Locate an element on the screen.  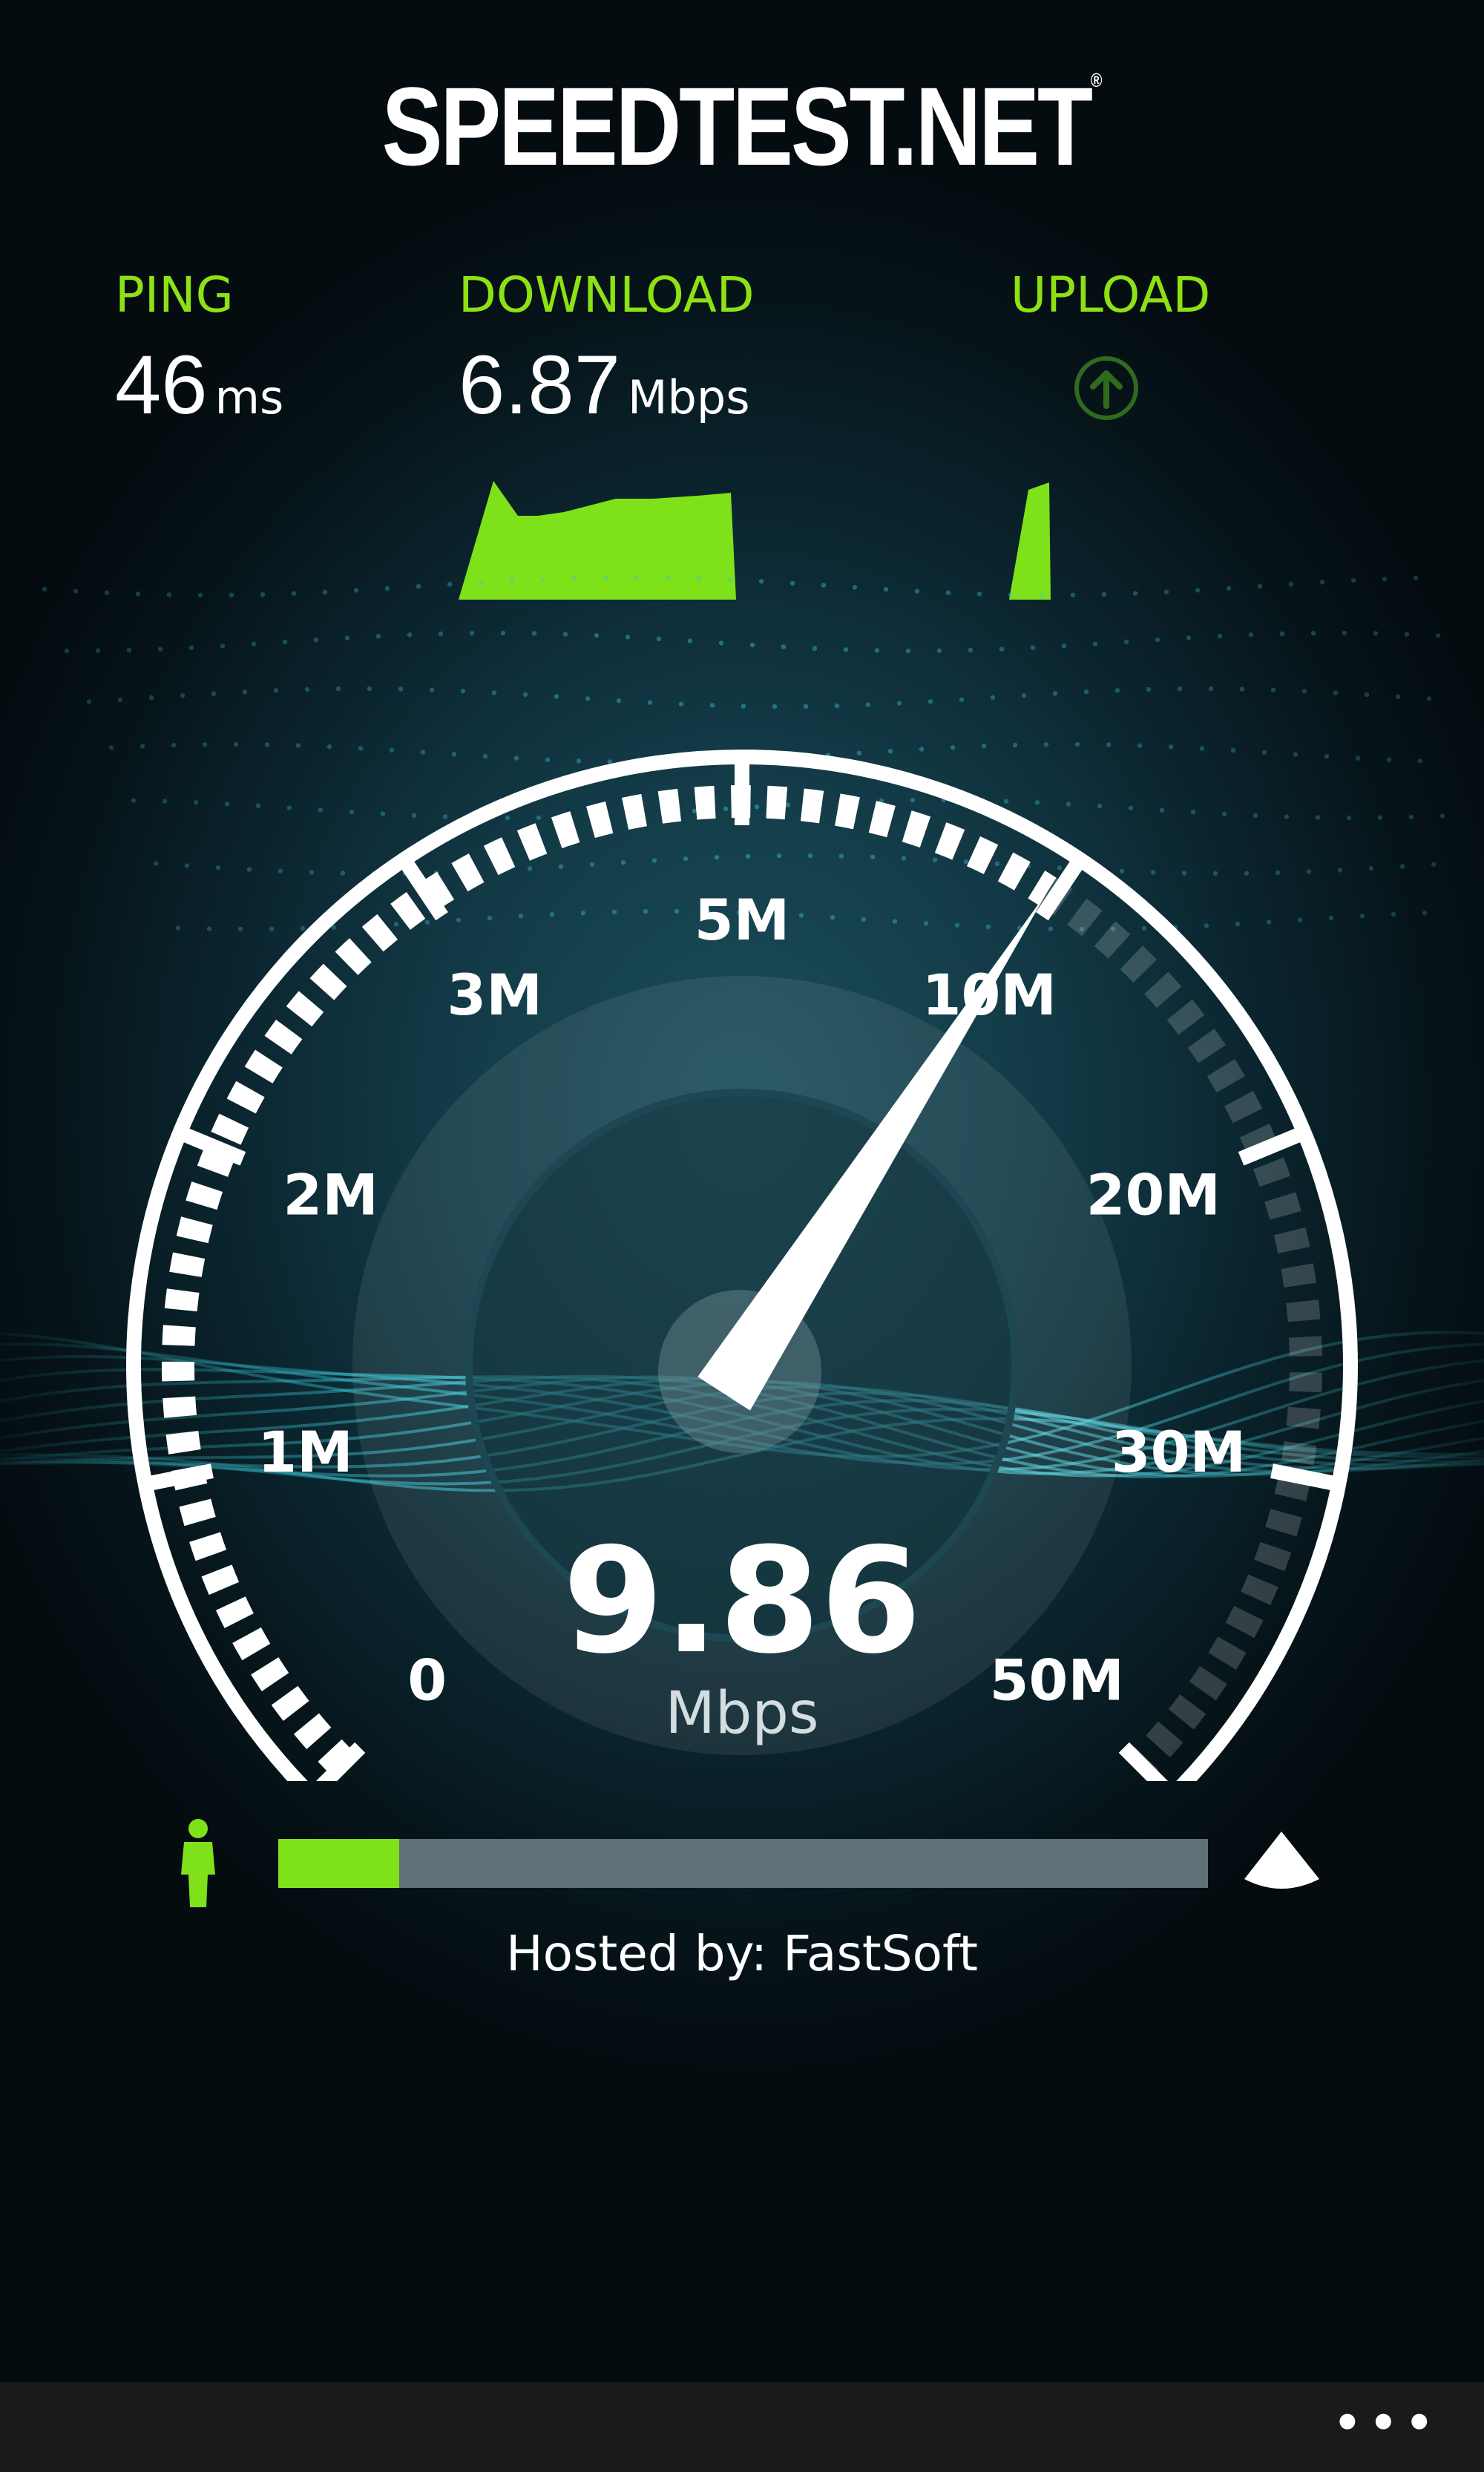
server-icon is located at coordinates (1281, 1860).